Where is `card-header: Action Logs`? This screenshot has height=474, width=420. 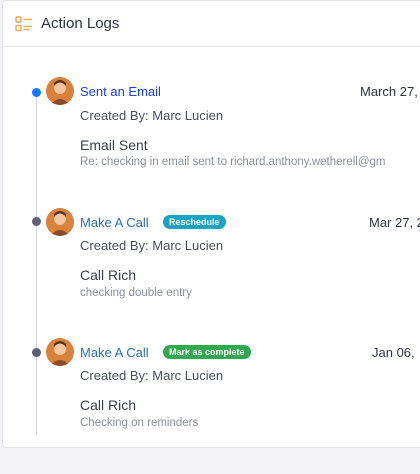 card-header: Action Logs is located at coordinates (211, 24).